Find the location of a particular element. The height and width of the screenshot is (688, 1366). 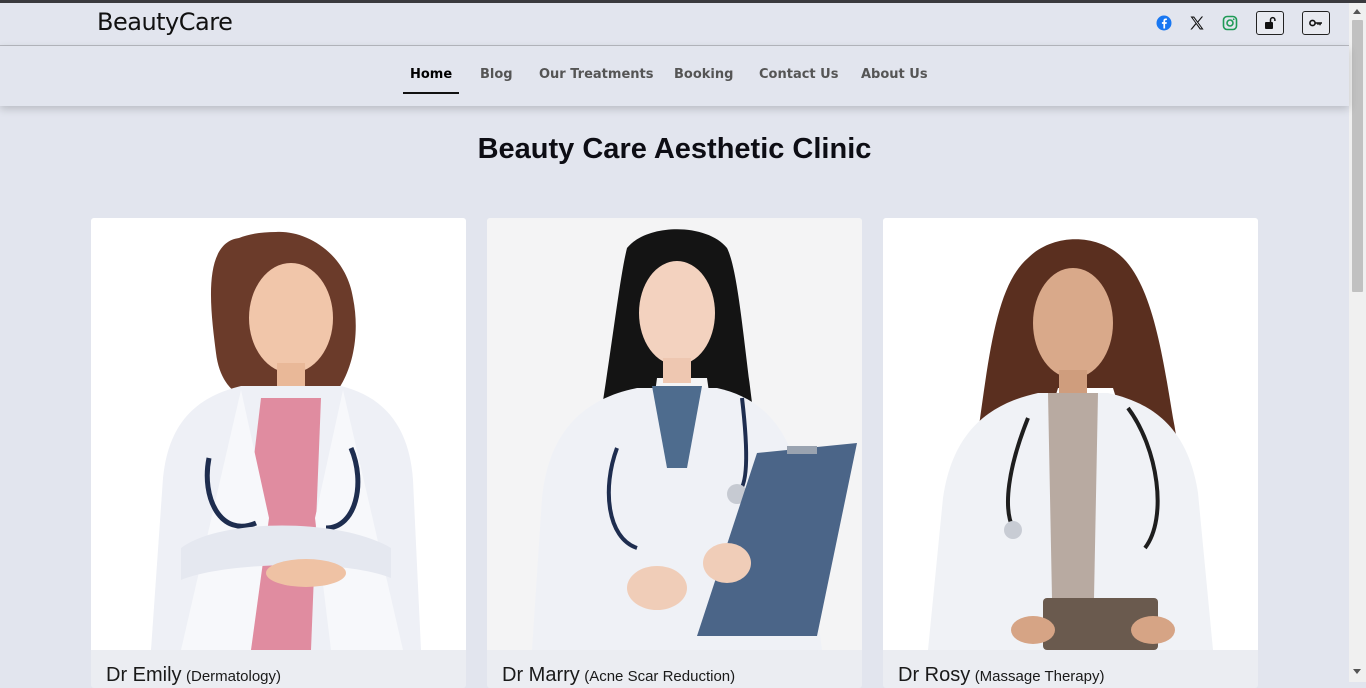

doctor-specialty: (Massage Therapy) is located at coordinates (1039, 676).